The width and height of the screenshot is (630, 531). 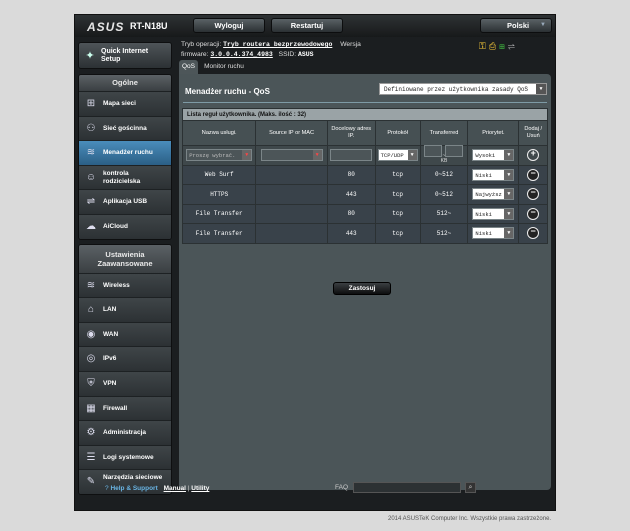 I want to click on tab-qos: QoS, so click(x=188, y=67).